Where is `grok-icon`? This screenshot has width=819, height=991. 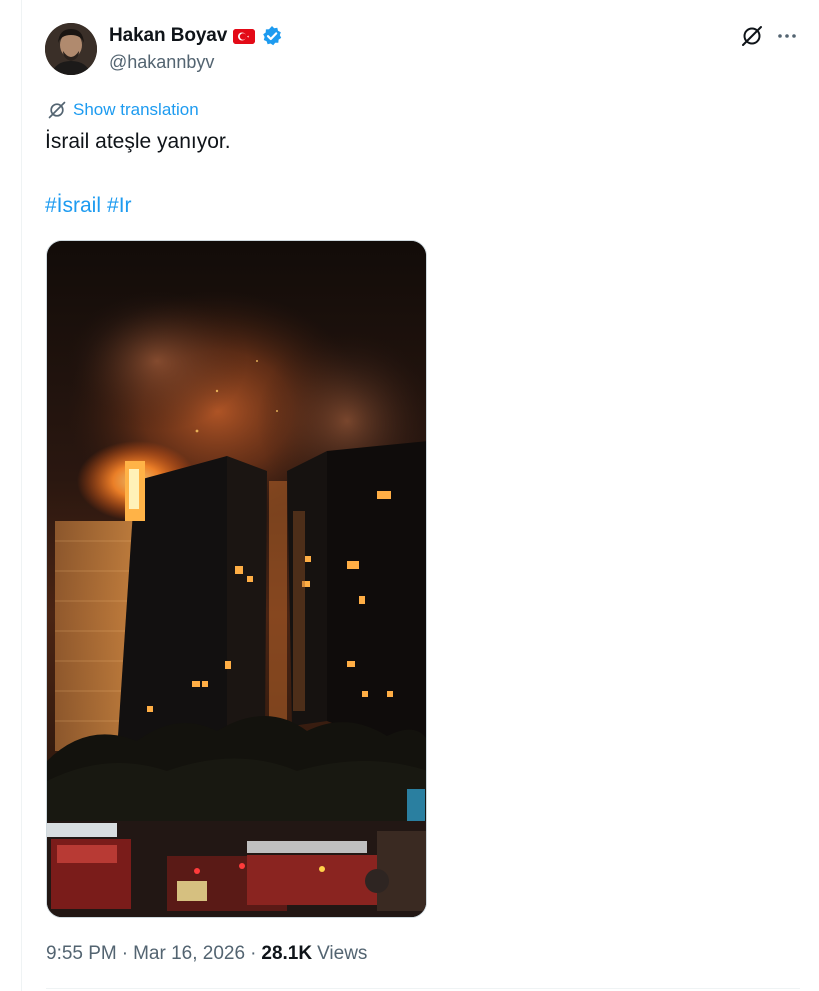 grok-icon is located at coordinates (752, 36).